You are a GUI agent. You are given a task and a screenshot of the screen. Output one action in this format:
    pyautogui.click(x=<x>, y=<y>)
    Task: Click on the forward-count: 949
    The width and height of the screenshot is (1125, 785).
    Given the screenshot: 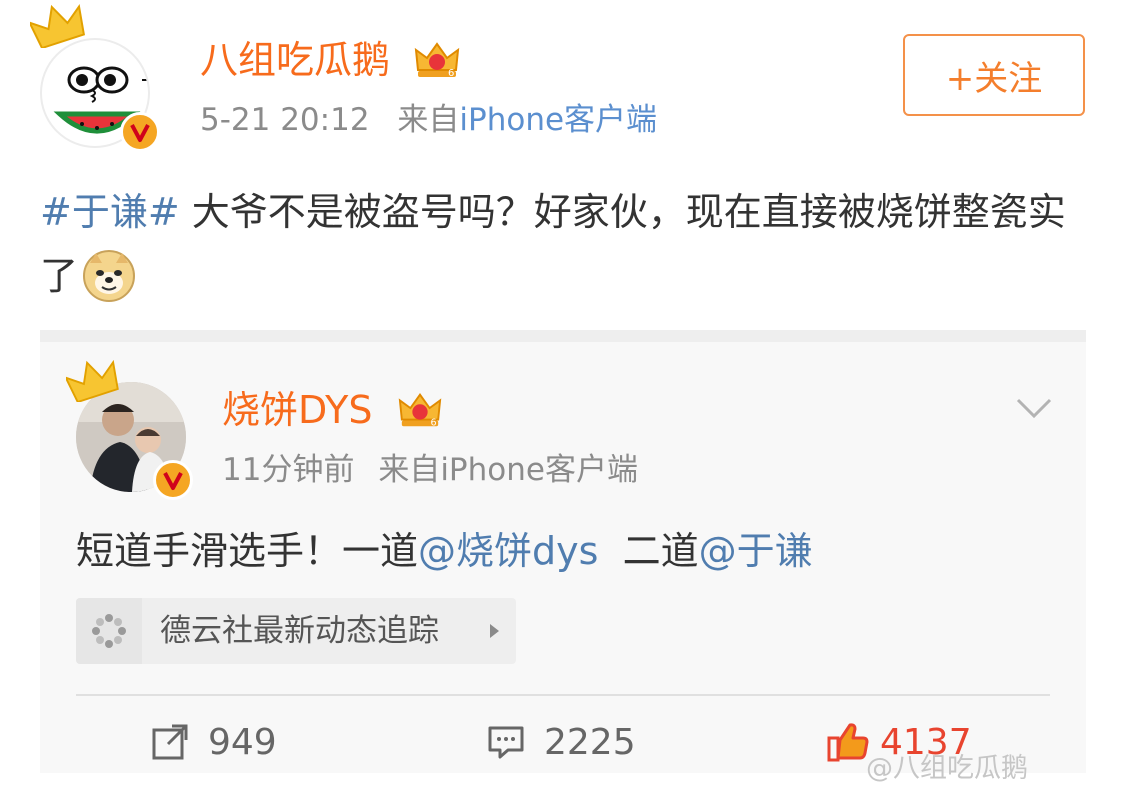 What is the action you would take?
    pyautogui.click(x=242, y=742)
    